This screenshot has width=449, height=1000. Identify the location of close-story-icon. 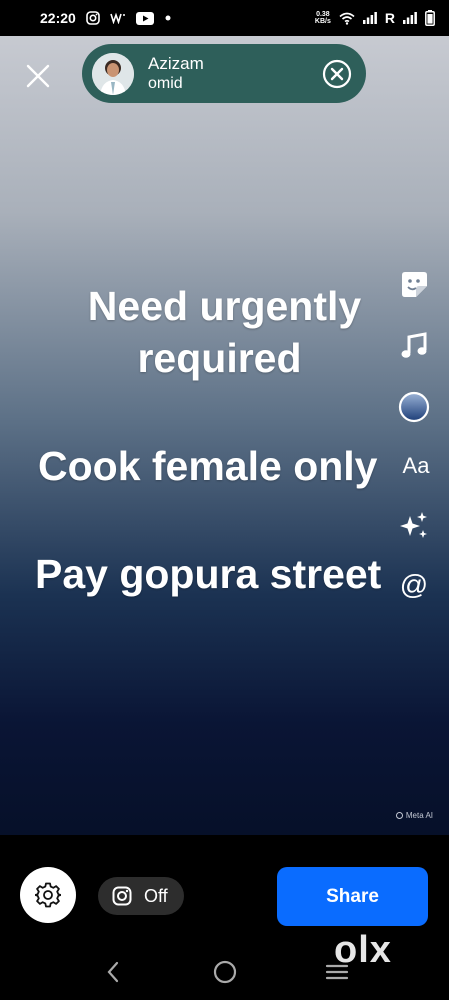
(38, 76).